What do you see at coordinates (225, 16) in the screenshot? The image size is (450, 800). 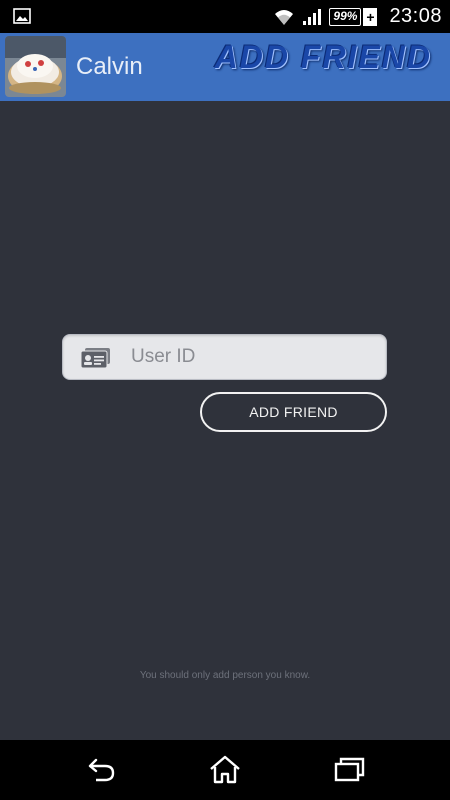 I see `status-bar: 99% + 23:08` at bounding box center [225, 16].